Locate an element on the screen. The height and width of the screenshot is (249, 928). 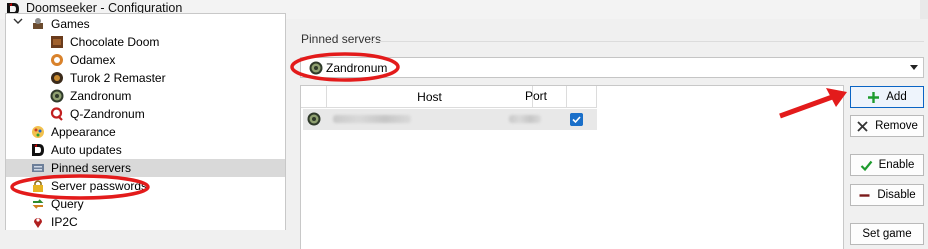
map-pin-icon is located at coordinates (38, 223).